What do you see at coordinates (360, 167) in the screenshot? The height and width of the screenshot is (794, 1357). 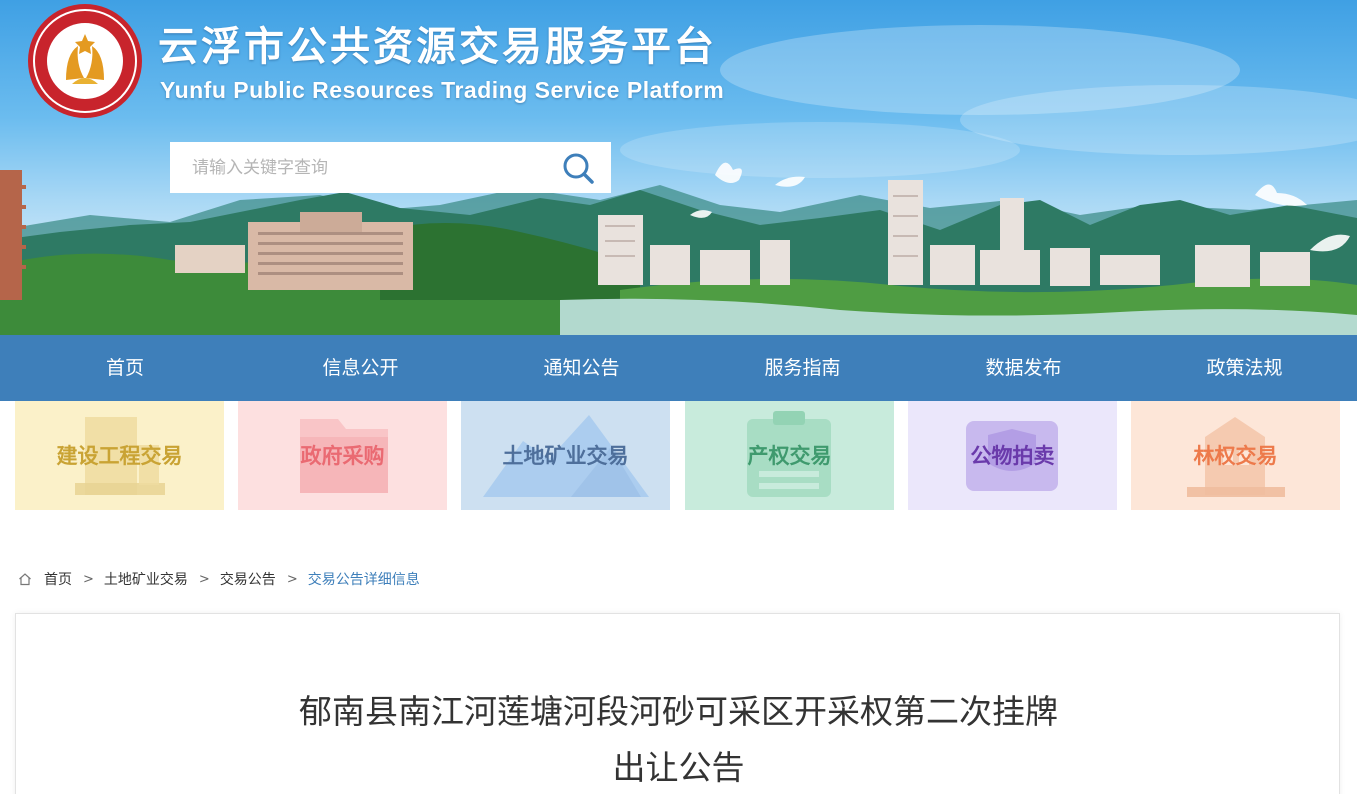 I see `search-input` at bounding box center [360, 167].